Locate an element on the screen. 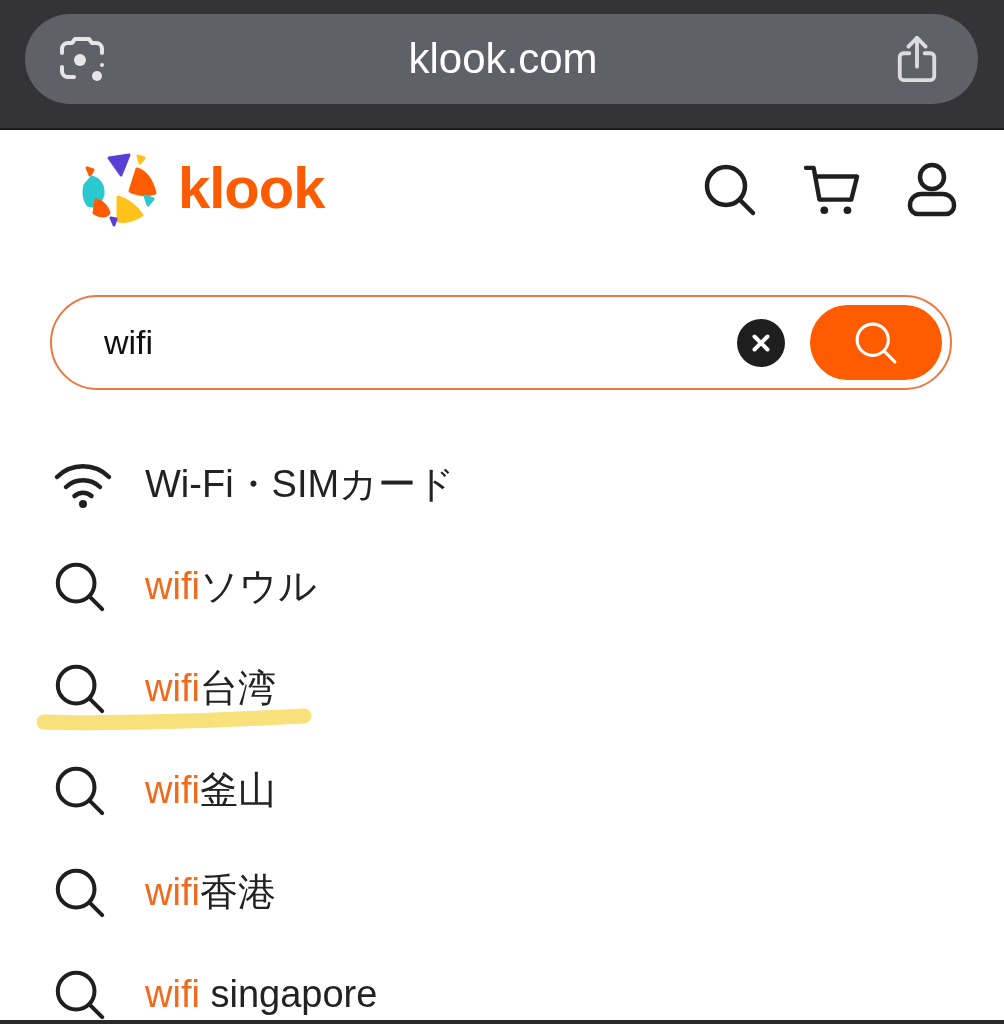  search-field: wifi is located at coordinates (501, 342).